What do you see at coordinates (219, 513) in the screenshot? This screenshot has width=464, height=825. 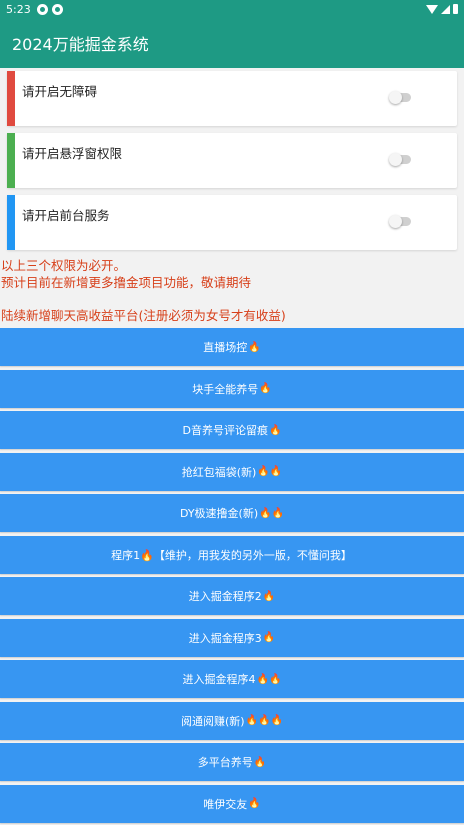 I see `button-label: DY极速撸金(新)` at bounding box center [219, 513].